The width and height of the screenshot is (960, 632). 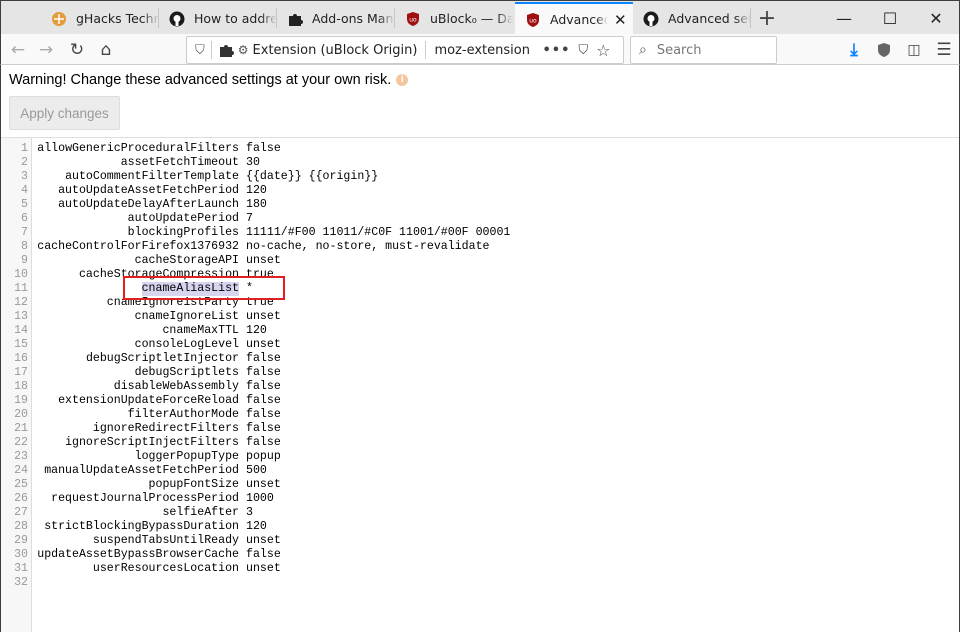 I want to click on tab-ublock-dashboard: uo uBlock₀ — Dashboard, so click(x=454, y=18).